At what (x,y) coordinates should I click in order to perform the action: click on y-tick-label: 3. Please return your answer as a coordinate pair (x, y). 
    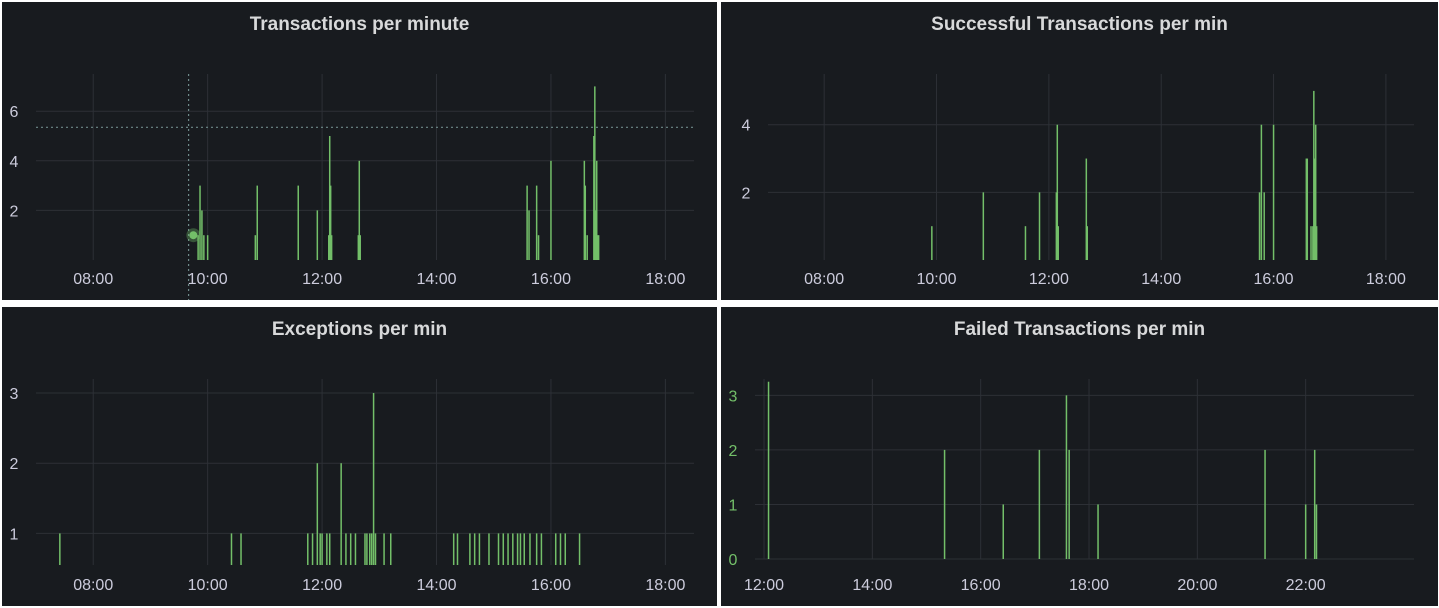
    Looking at the image, I should click on (14, 394).